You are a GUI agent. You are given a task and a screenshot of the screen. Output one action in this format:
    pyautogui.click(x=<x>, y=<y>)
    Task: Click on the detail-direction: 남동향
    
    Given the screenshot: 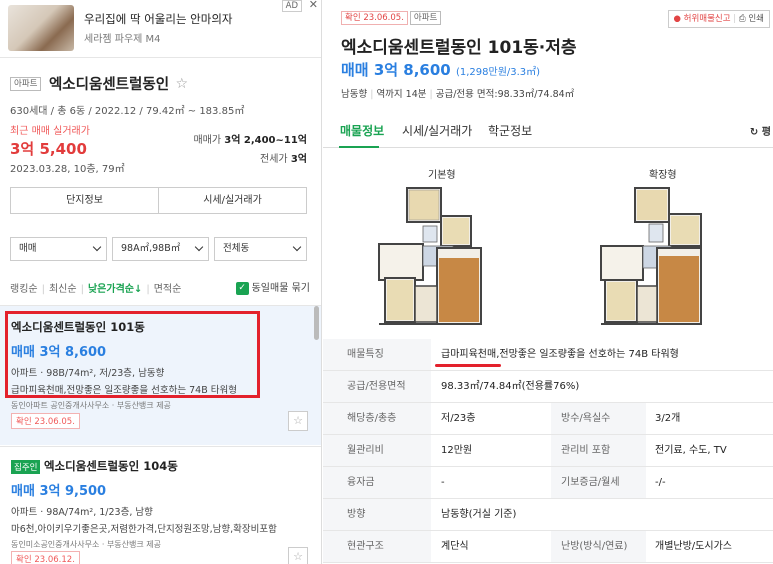 What is the action you would take?
    pyautogui.click(x=354, y=94)
    